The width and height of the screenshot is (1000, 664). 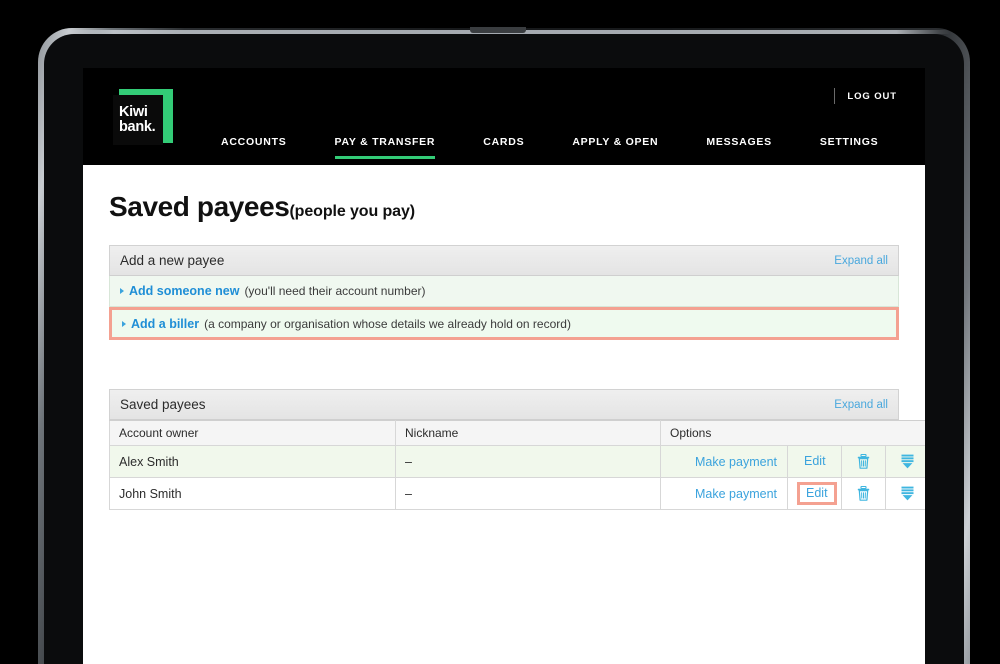 I want to click on table-row: John Smith – Make payment Edit, so click(x=517, y=493).